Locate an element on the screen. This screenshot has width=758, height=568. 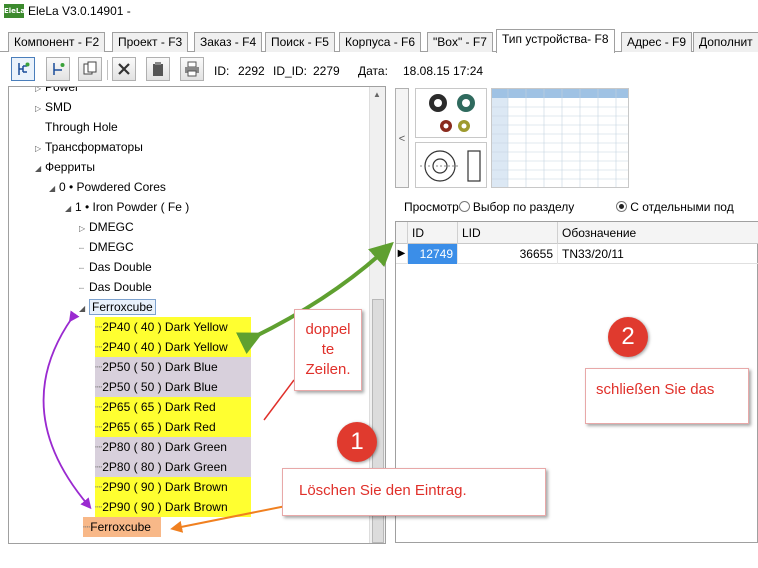
tree-item-dmegc: ▷ DMEGC is located at coordinates (106, 227).